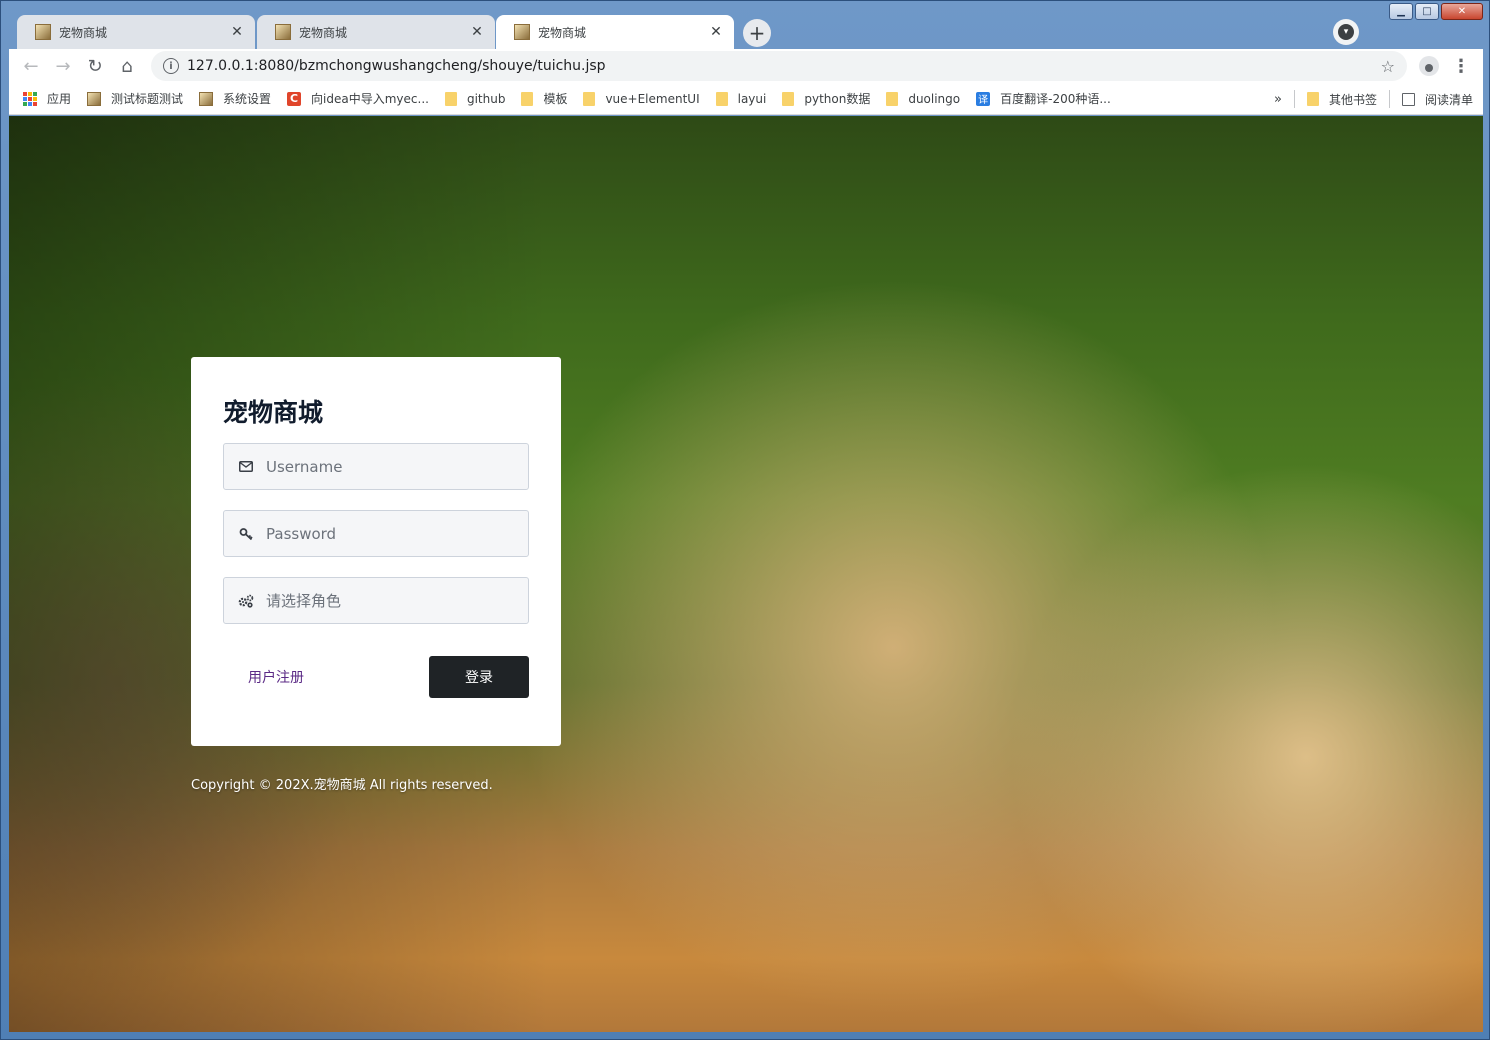 The width and height of the screenshot is (1490, 1040). I want to click on tab-2: 宠物商城 ✕, so click(376, 32).